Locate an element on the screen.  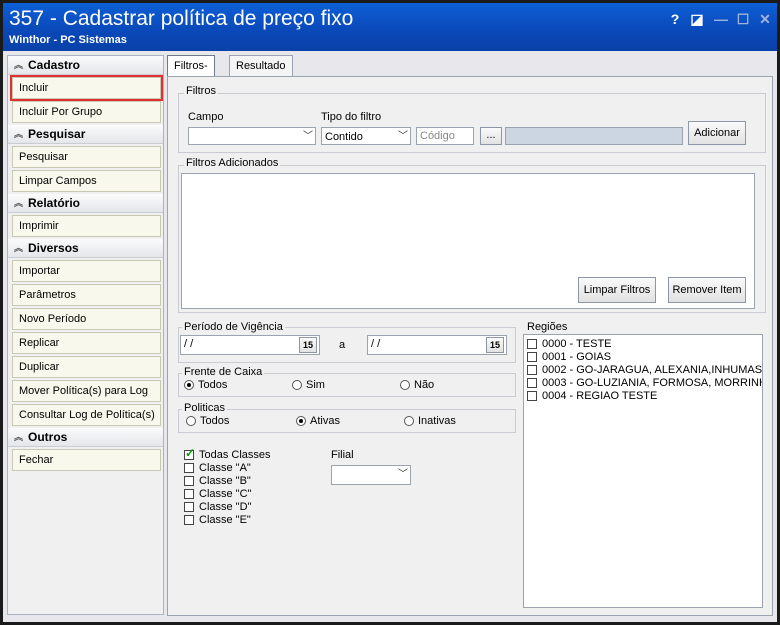
politicas-inativas-radio: Inativas is located at coordinates (430, 421).